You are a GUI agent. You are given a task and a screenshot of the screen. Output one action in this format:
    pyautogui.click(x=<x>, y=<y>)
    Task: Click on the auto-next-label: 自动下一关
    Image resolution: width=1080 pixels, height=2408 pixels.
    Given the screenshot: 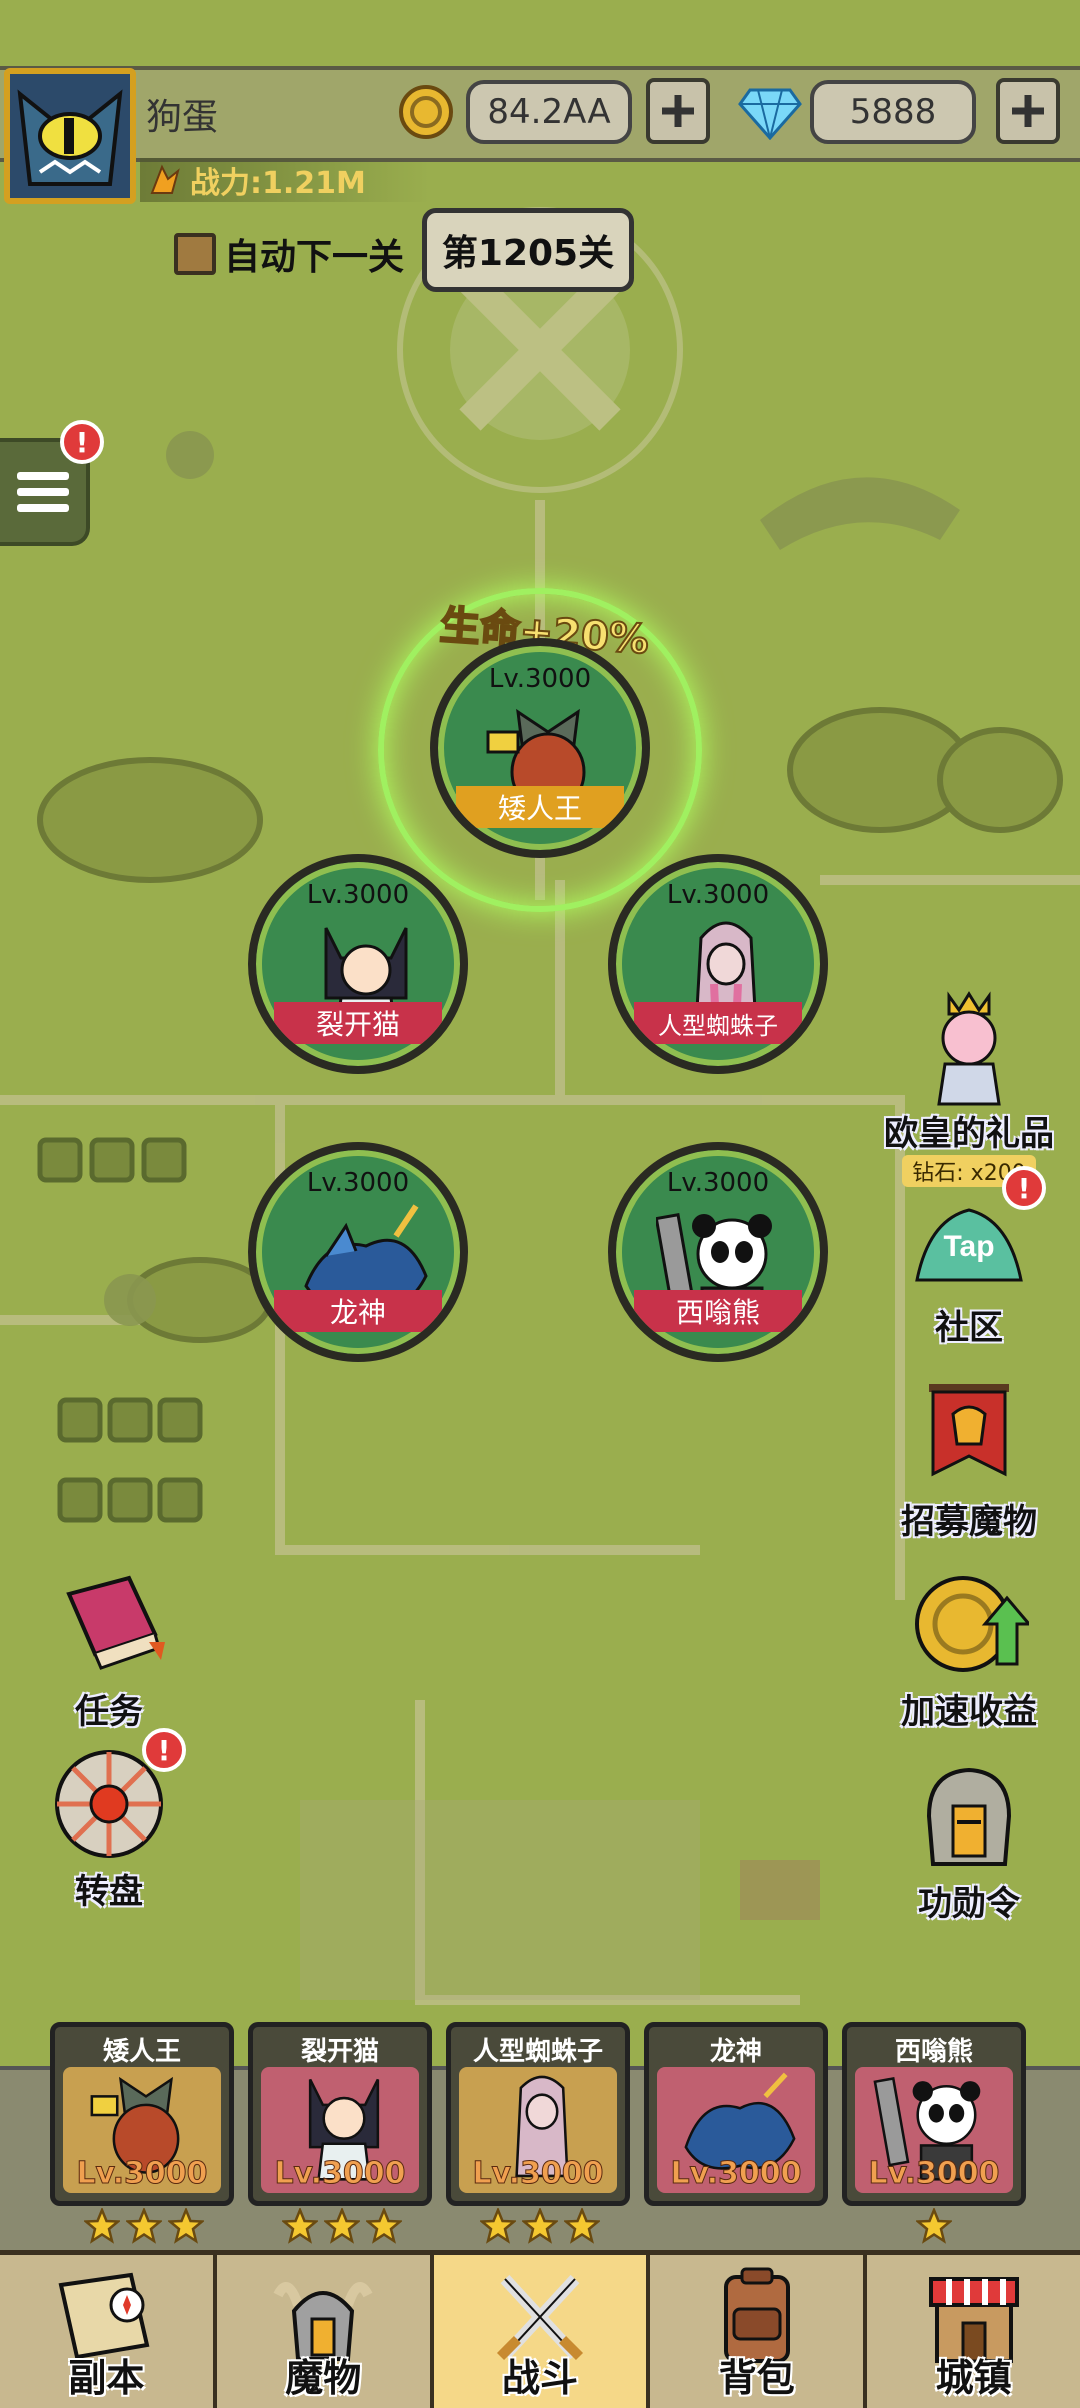 What is the action you would take?
    pyautogui.click(x=314, y=257)
    